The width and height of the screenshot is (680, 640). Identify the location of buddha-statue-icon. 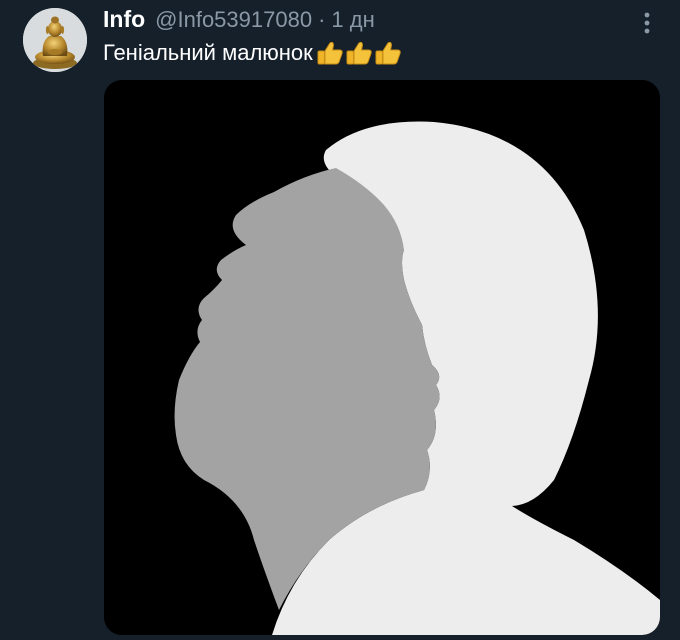
(55, 40).